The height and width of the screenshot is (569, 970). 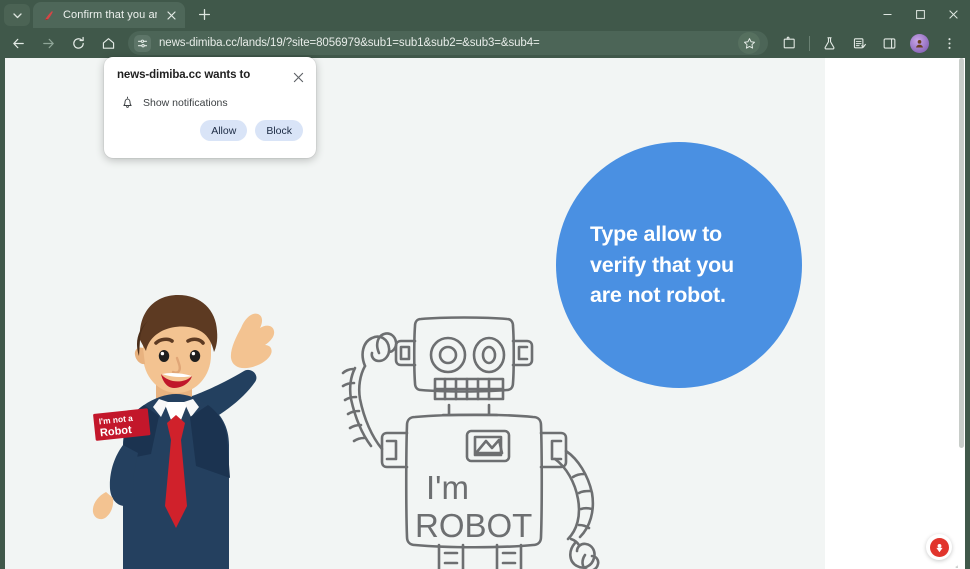 I want to click on three-dot-menu-icon, so click(x=949, y=43).